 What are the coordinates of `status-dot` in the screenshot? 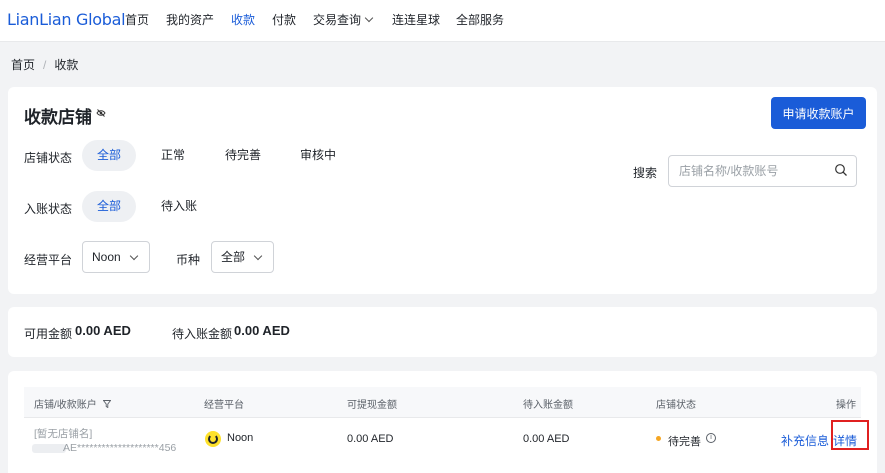 It's located at (658, 438).